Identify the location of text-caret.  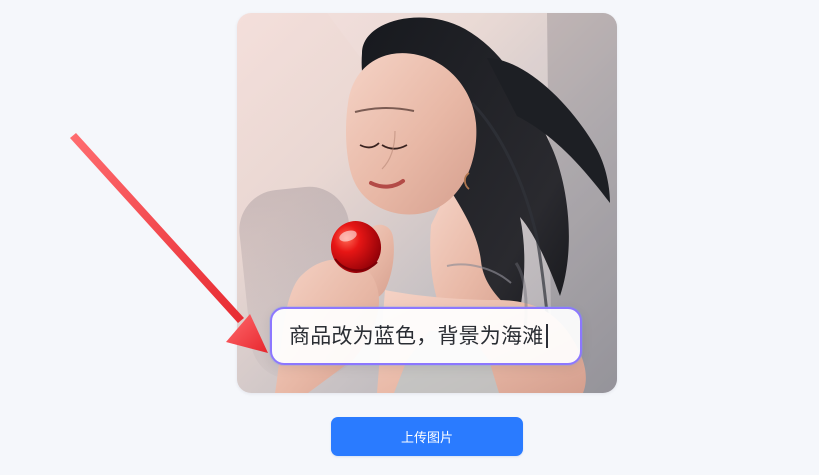
(547, 336).